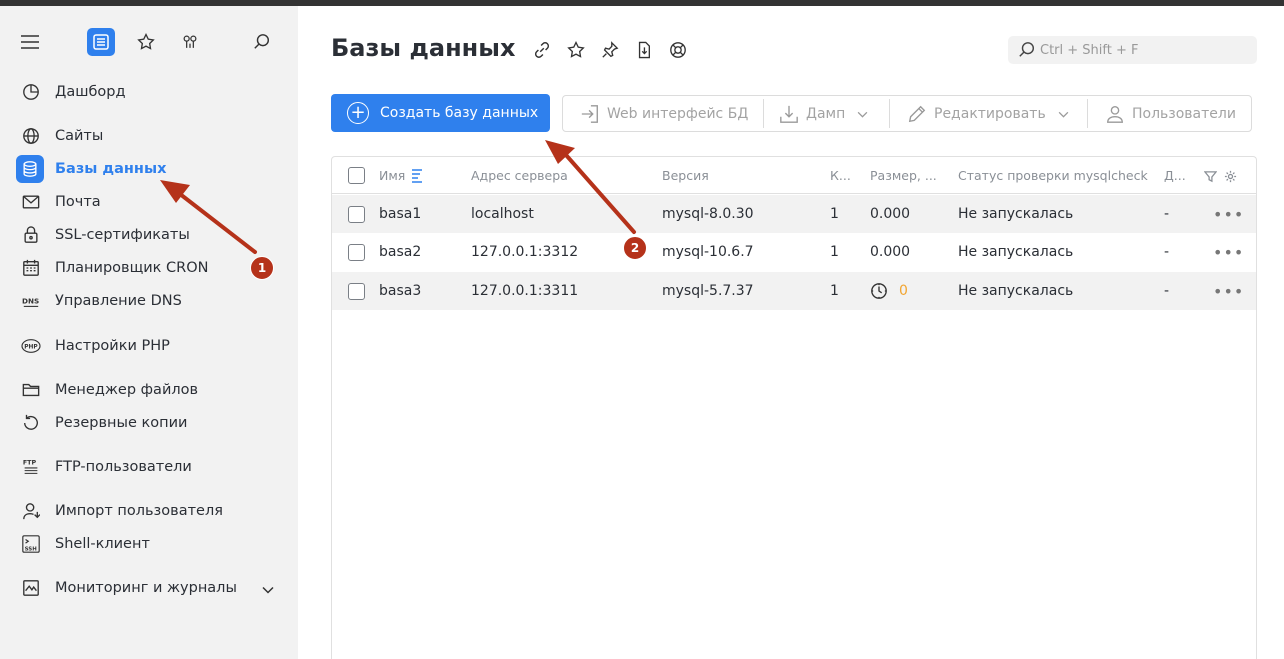 Image resolution: width=1284 pixels, height=659 pixels. Describe the element at coordinates (149, 92) in the screenshot. I see `sidebar-item-dashboard: Дашборд` at that location.